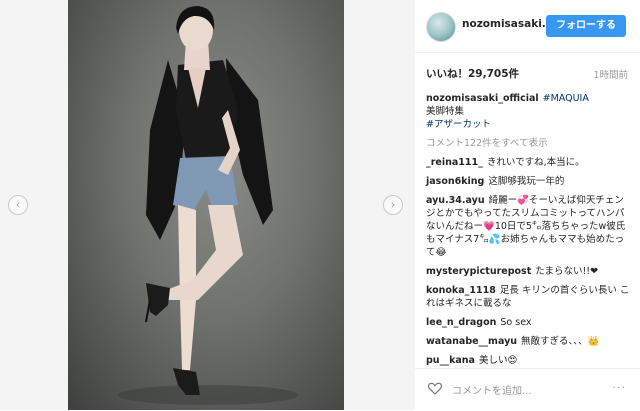 Image resolution: width=640 pixels, height=411 pixels. What do you see at coordinates (528, 297) in the screenshot?
I see `comment-item: konoka_1118 足長 キリンの首ぐらい長い これはギネスに載るな` at bounding box center [528, 297].